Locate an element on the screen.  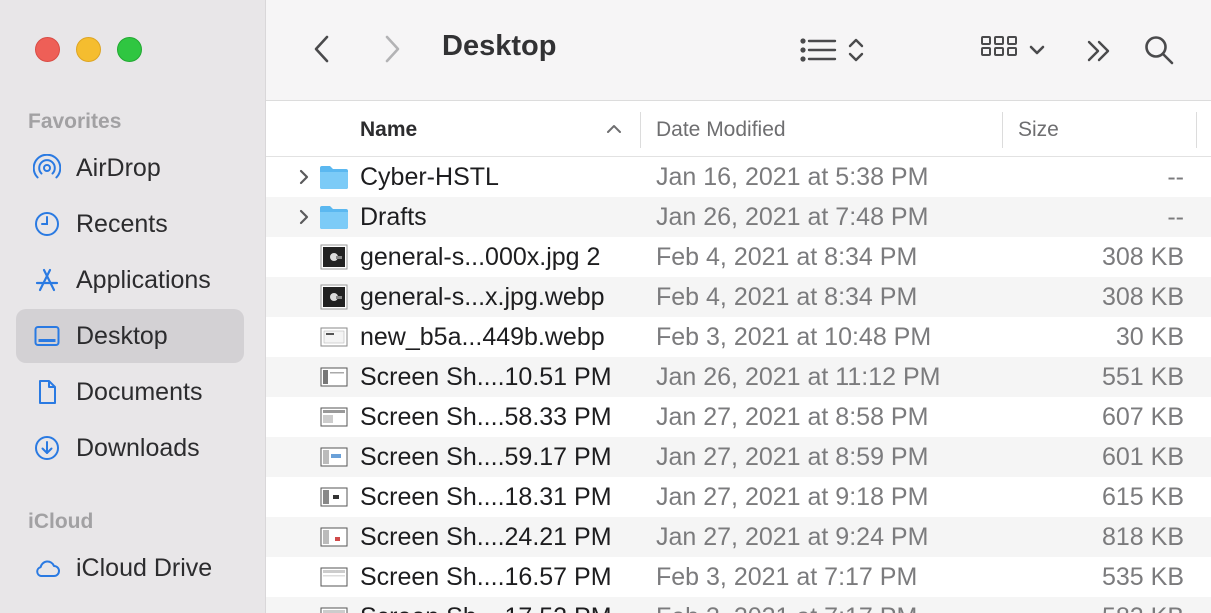
window-controls is located at coordinates (88, 49).